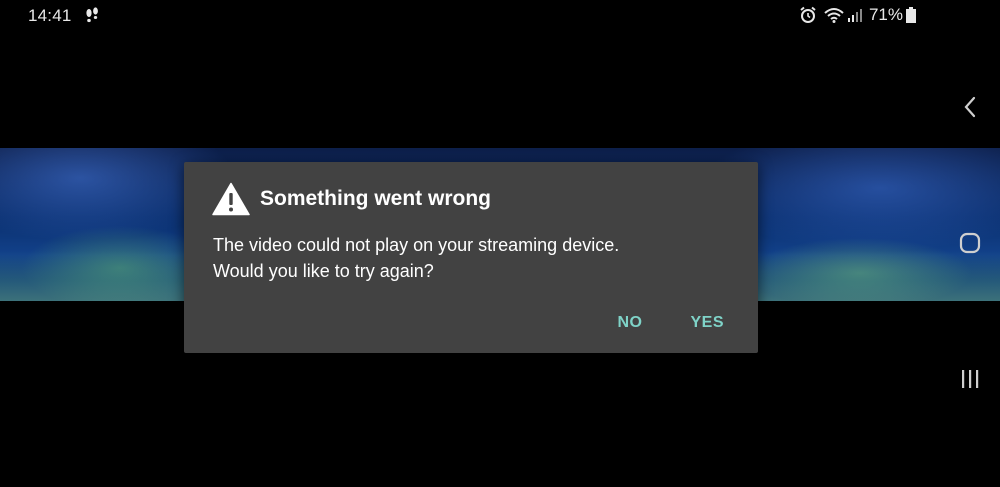 This screenshot has height=487, width=1000. Describe the element at coordinates (375, 198) in the screenshot. I see `dialog-title: Something went wrong` at that location.